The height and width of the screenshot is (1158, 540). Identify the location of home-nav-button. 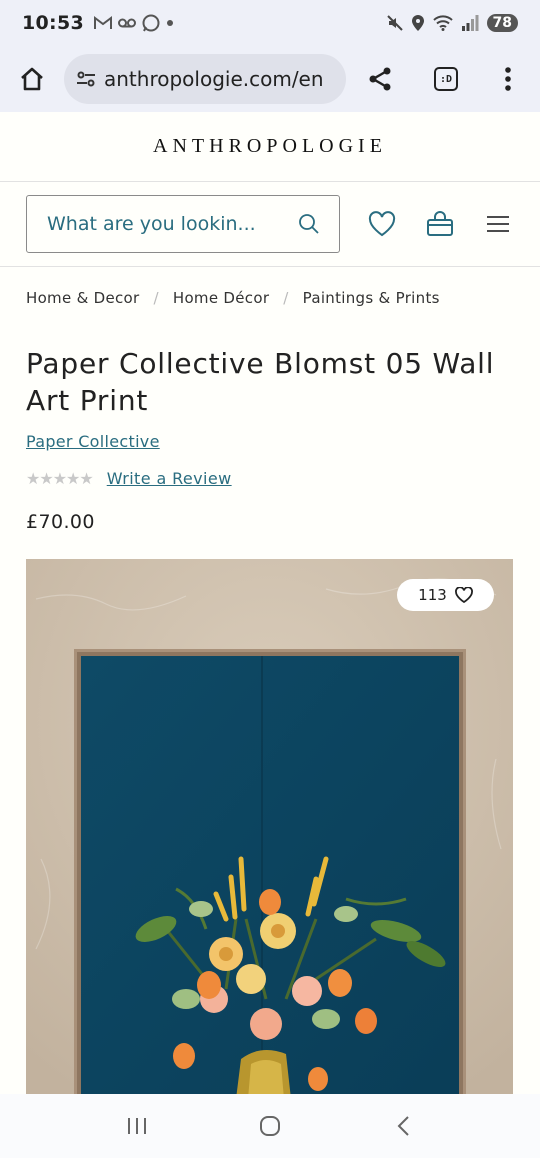
(270, 1126).